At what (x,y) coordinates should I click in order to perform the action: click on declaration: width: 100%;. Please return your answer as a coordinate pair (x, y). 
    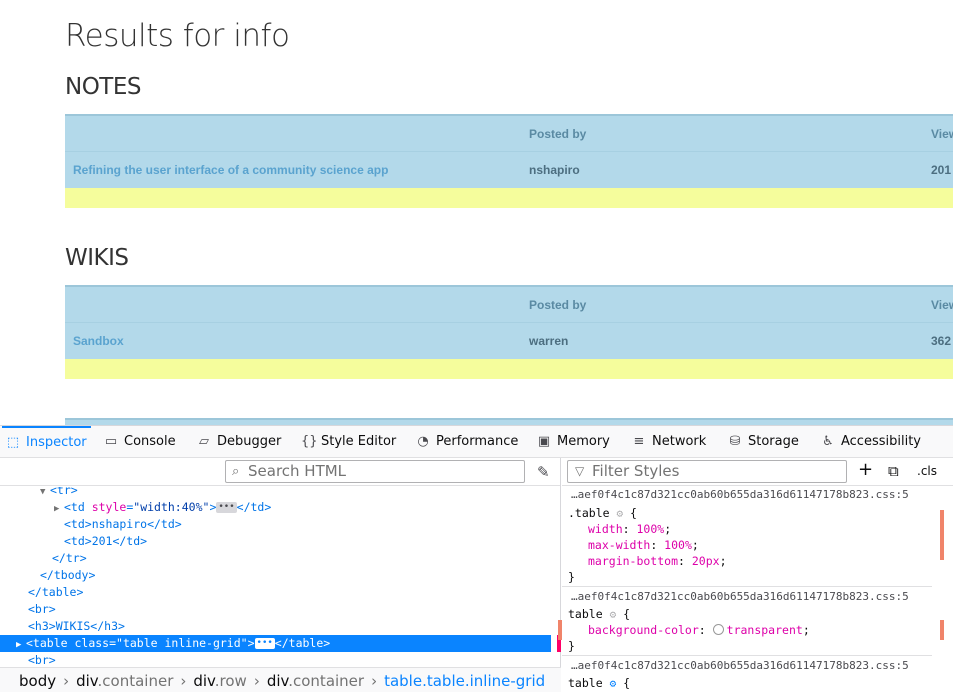
    Looking at the image, I should click on (629, 529).